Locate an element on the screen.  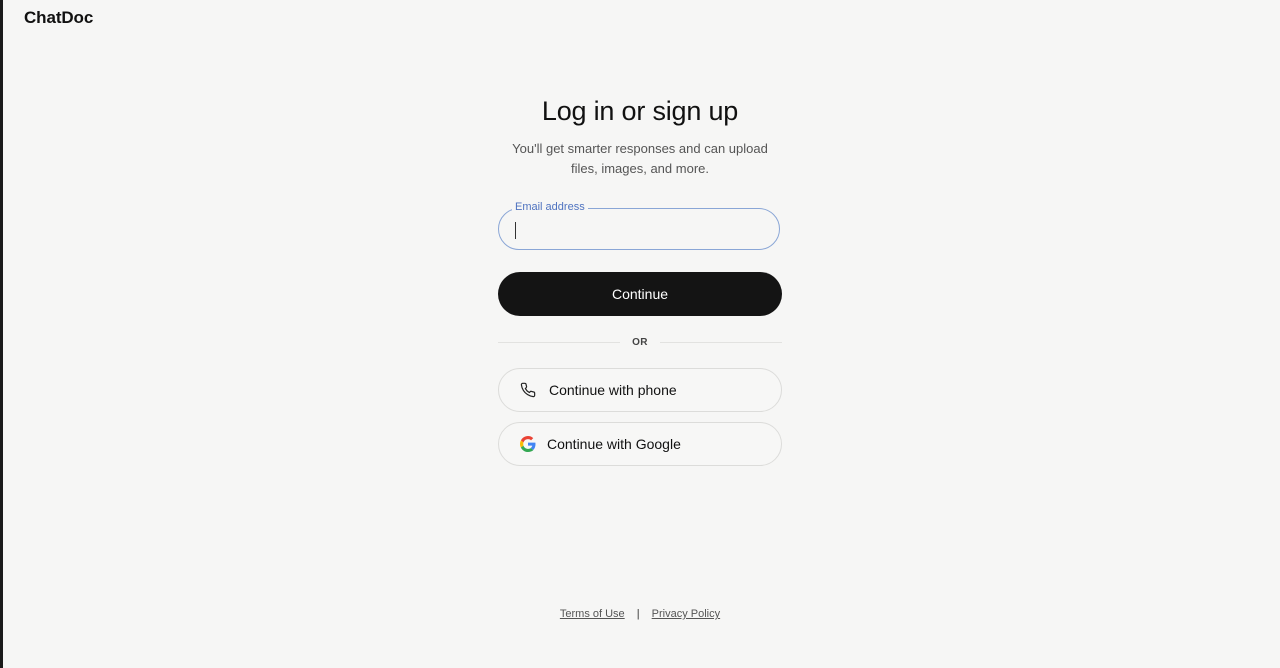
continue-with-phone-button: Continue with phone is located at coordinates (640, 390).